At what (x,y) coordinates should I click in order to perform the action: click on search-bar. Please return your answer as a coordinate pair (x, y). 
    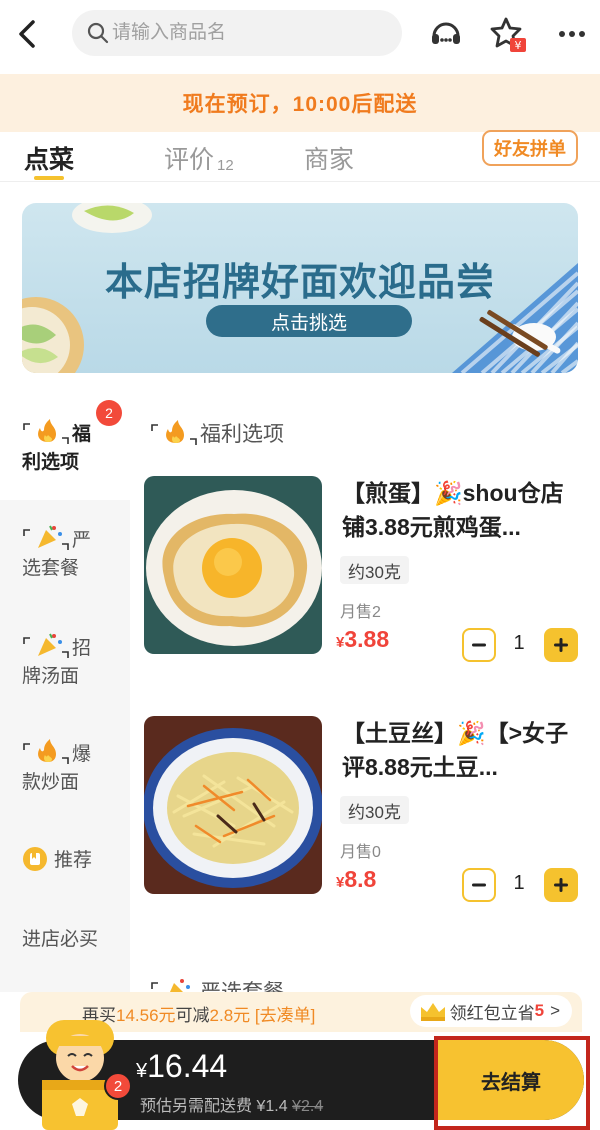
    Looking at the image, I should click on (237, 33).